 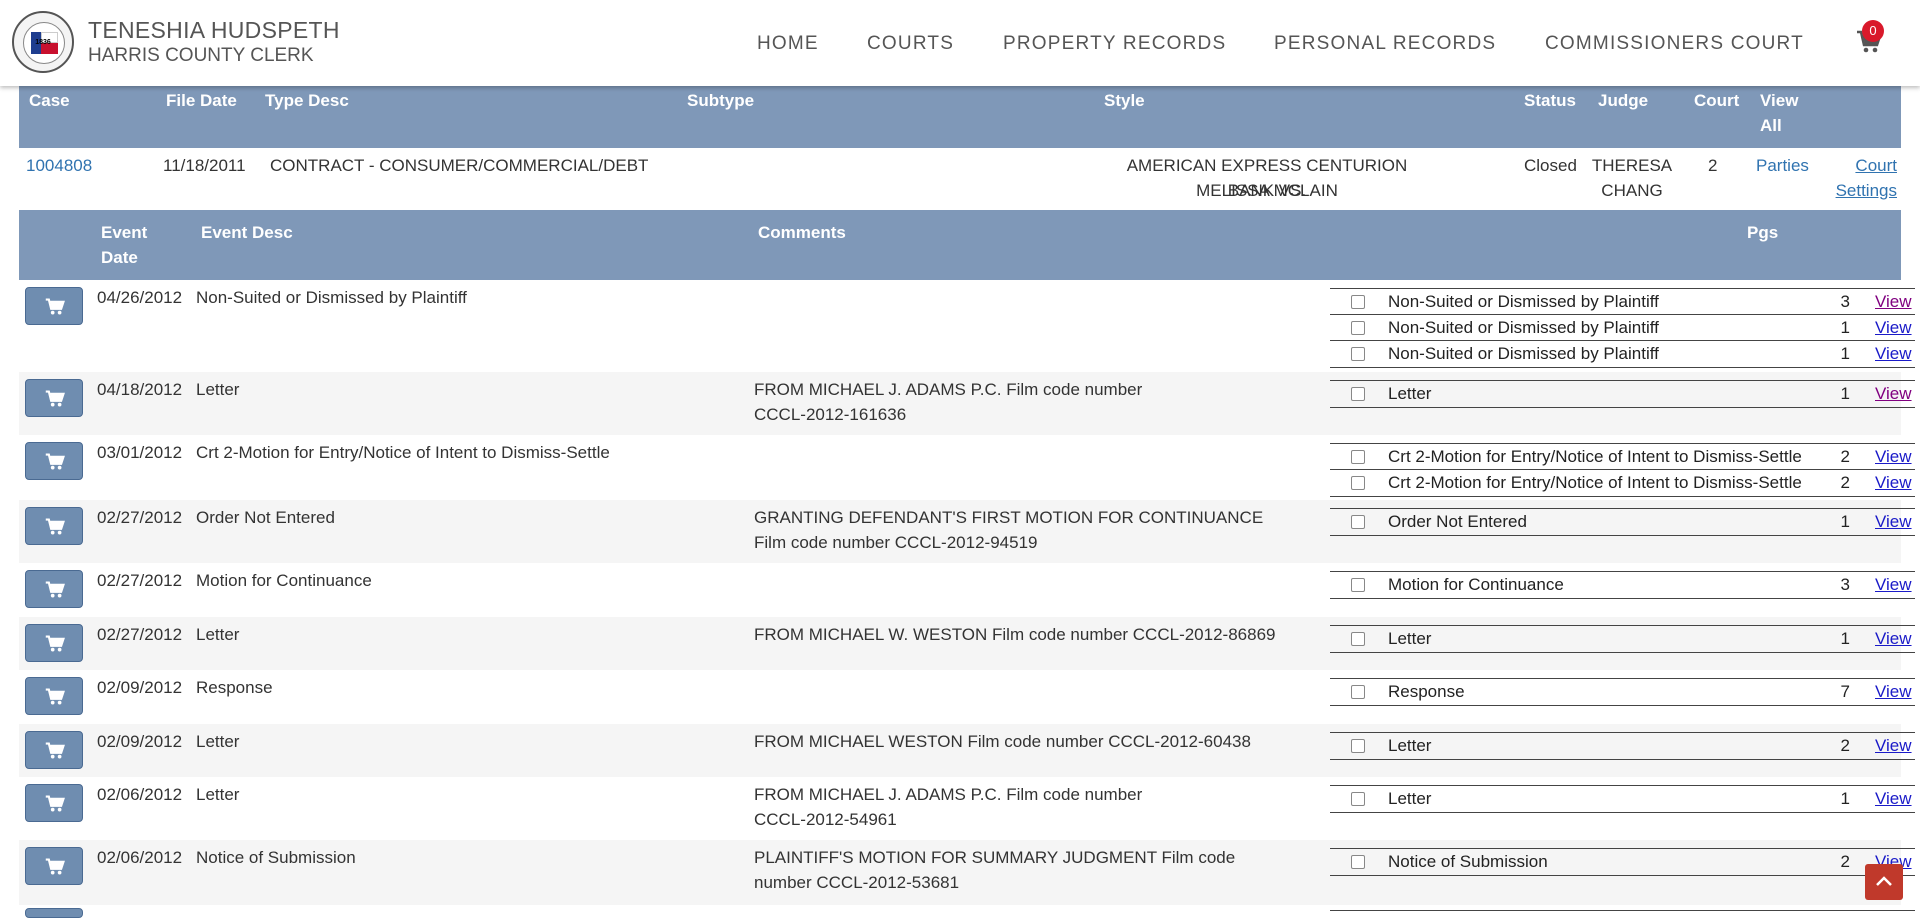 What do you see at coordinates (307, 100) in the screenshot?
I see `col-type-desc: Type Desc` at bounding box center [307, 100].